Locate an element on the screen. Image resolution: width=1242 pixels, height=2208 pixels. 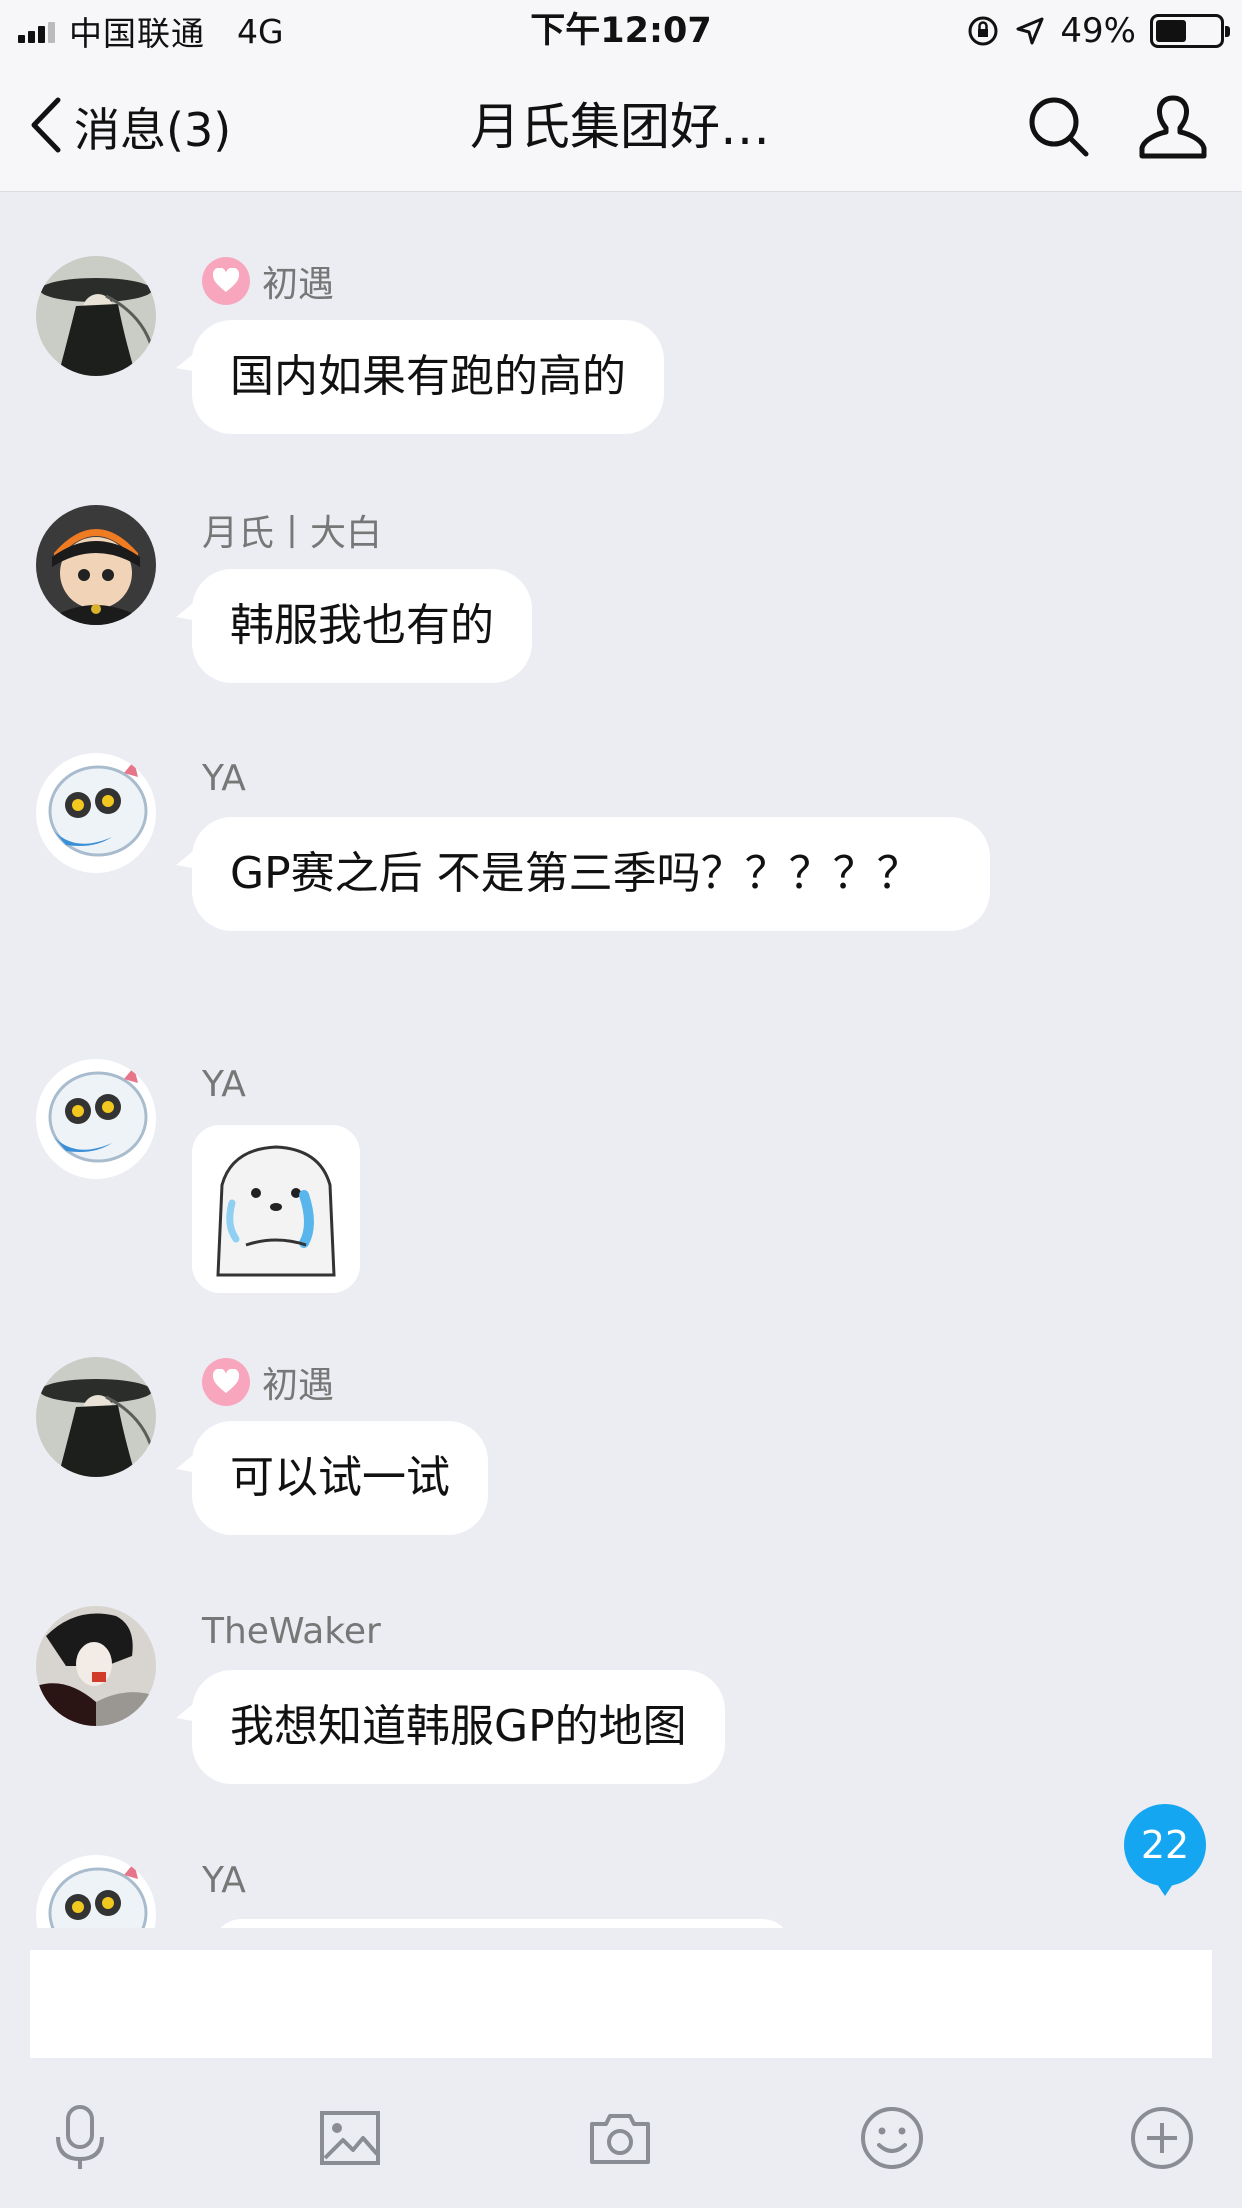
plus-icon is located at coordinates (1162, 2138).